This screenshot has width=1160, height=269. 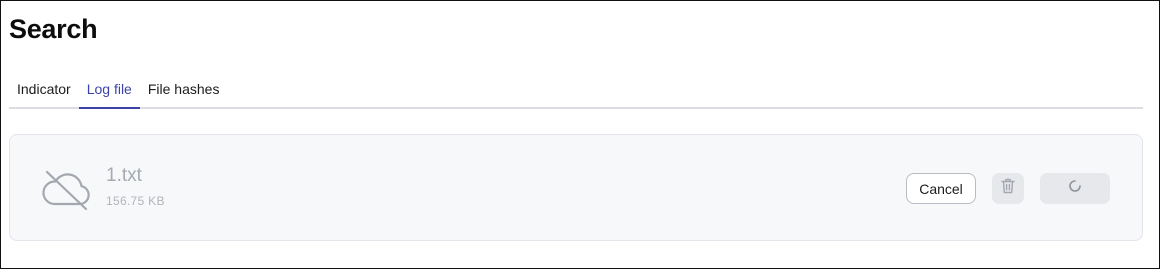 I want to click on page-title: Search, so click(x=53, y=29).